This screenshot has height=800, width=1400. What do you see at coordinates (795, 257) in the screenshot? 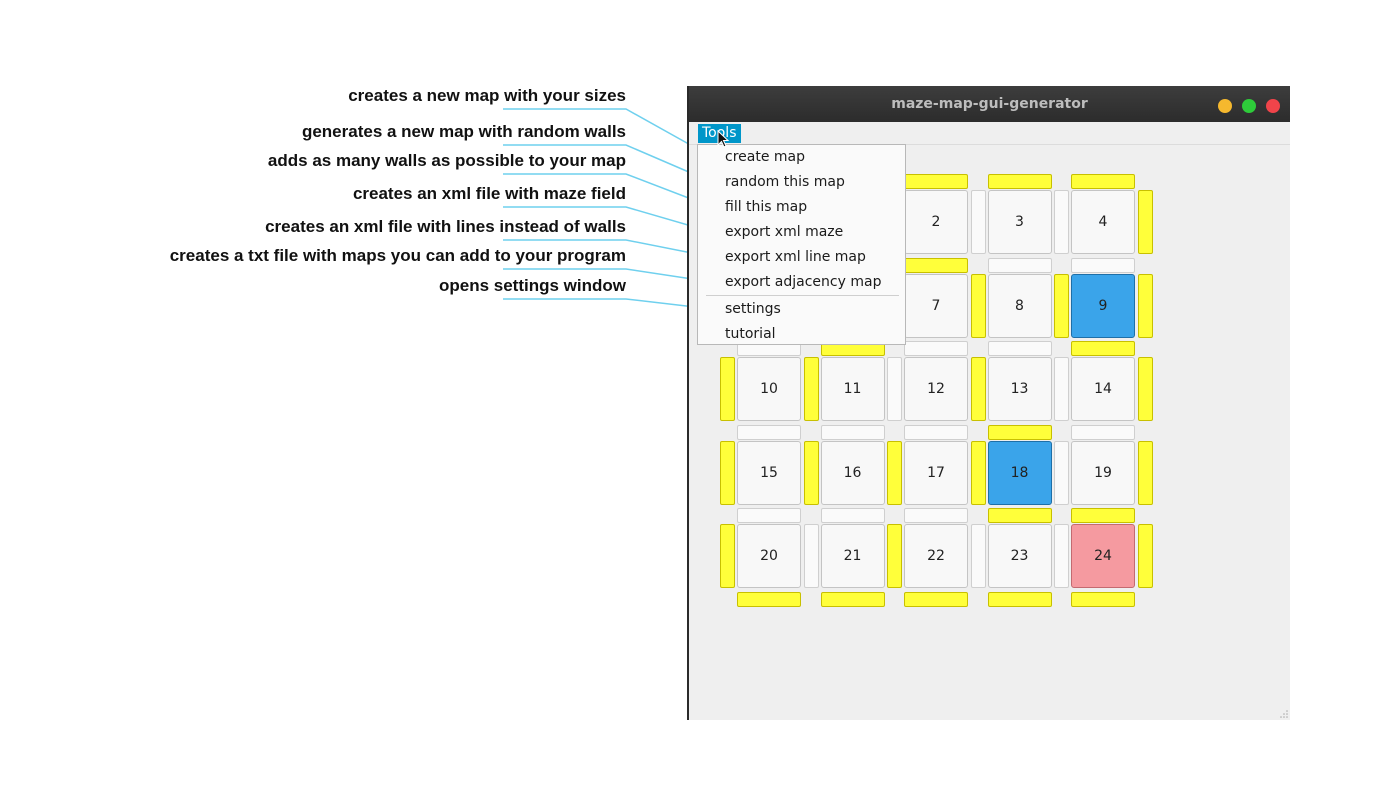
I see `menu-item-export-xml-line-map: export xml line map` at bounding box center [795, 257].